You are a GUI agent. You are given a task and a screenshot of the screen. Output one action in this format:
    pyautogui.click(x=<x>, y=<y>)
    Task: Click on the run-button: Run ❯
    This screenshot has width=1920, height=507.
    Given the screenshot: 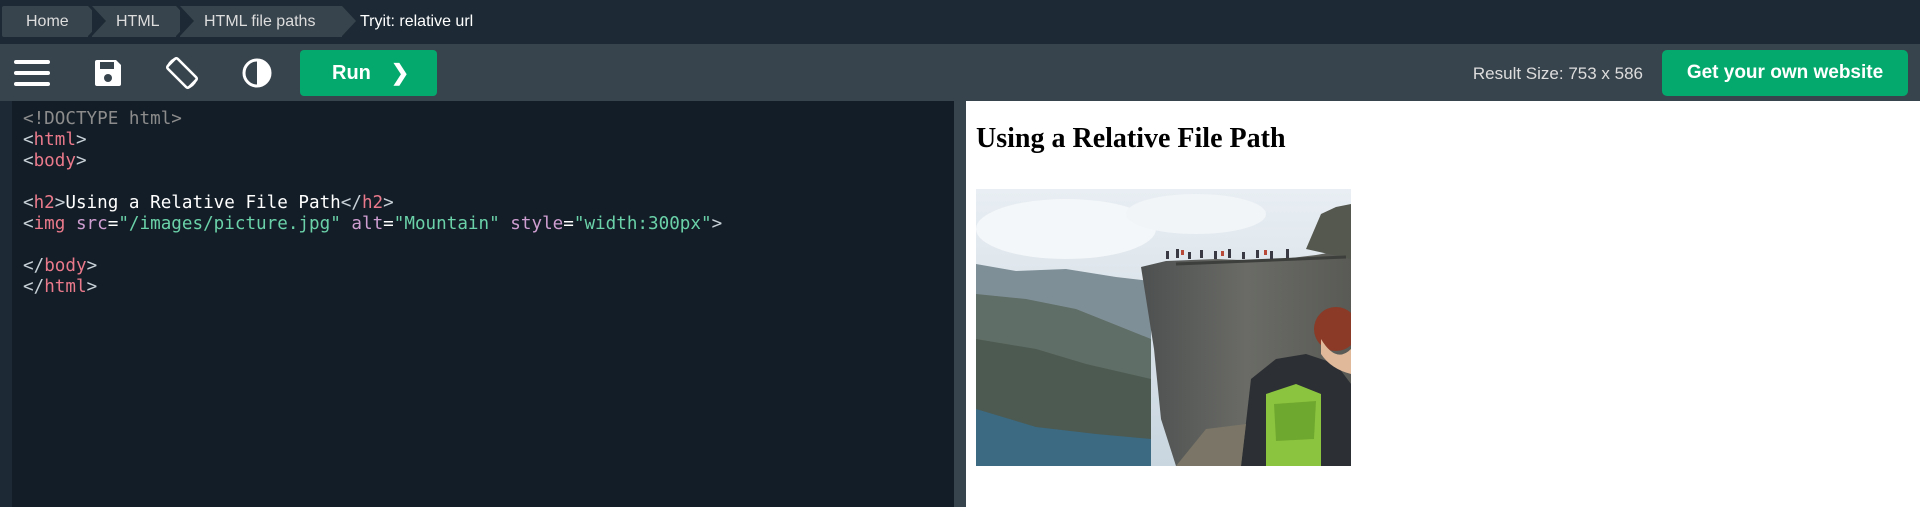 What is the action you would take?
    pyautogui.click(x=368, y=73)
    